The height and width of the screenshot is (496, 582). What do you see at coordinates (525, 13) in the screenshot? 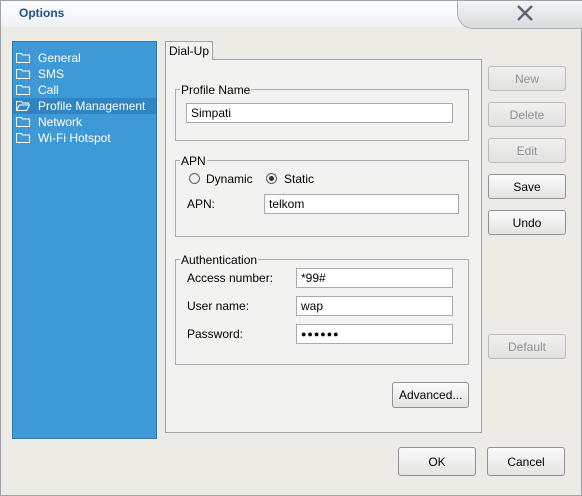
I see `close-icon` at bounding box center [525, 13].